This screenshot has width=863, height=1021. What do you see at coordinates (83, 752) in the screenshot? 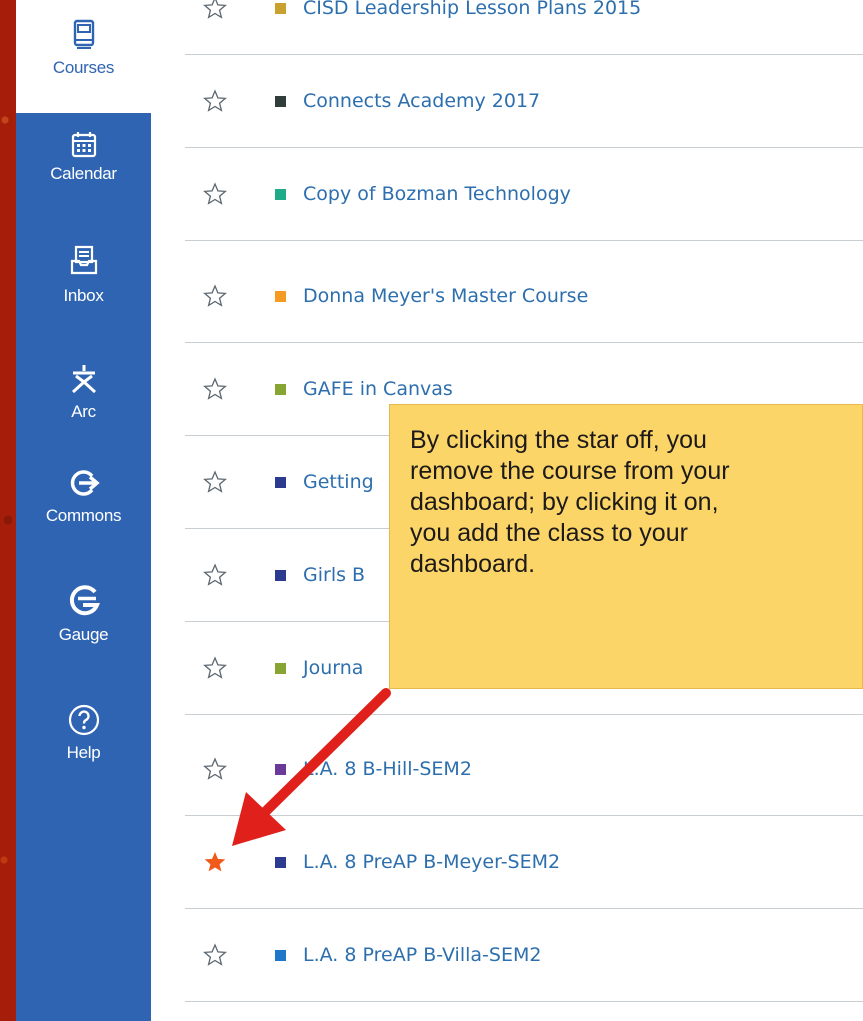
I see `nav-label-help: Help` at bounding box center [83, 752].